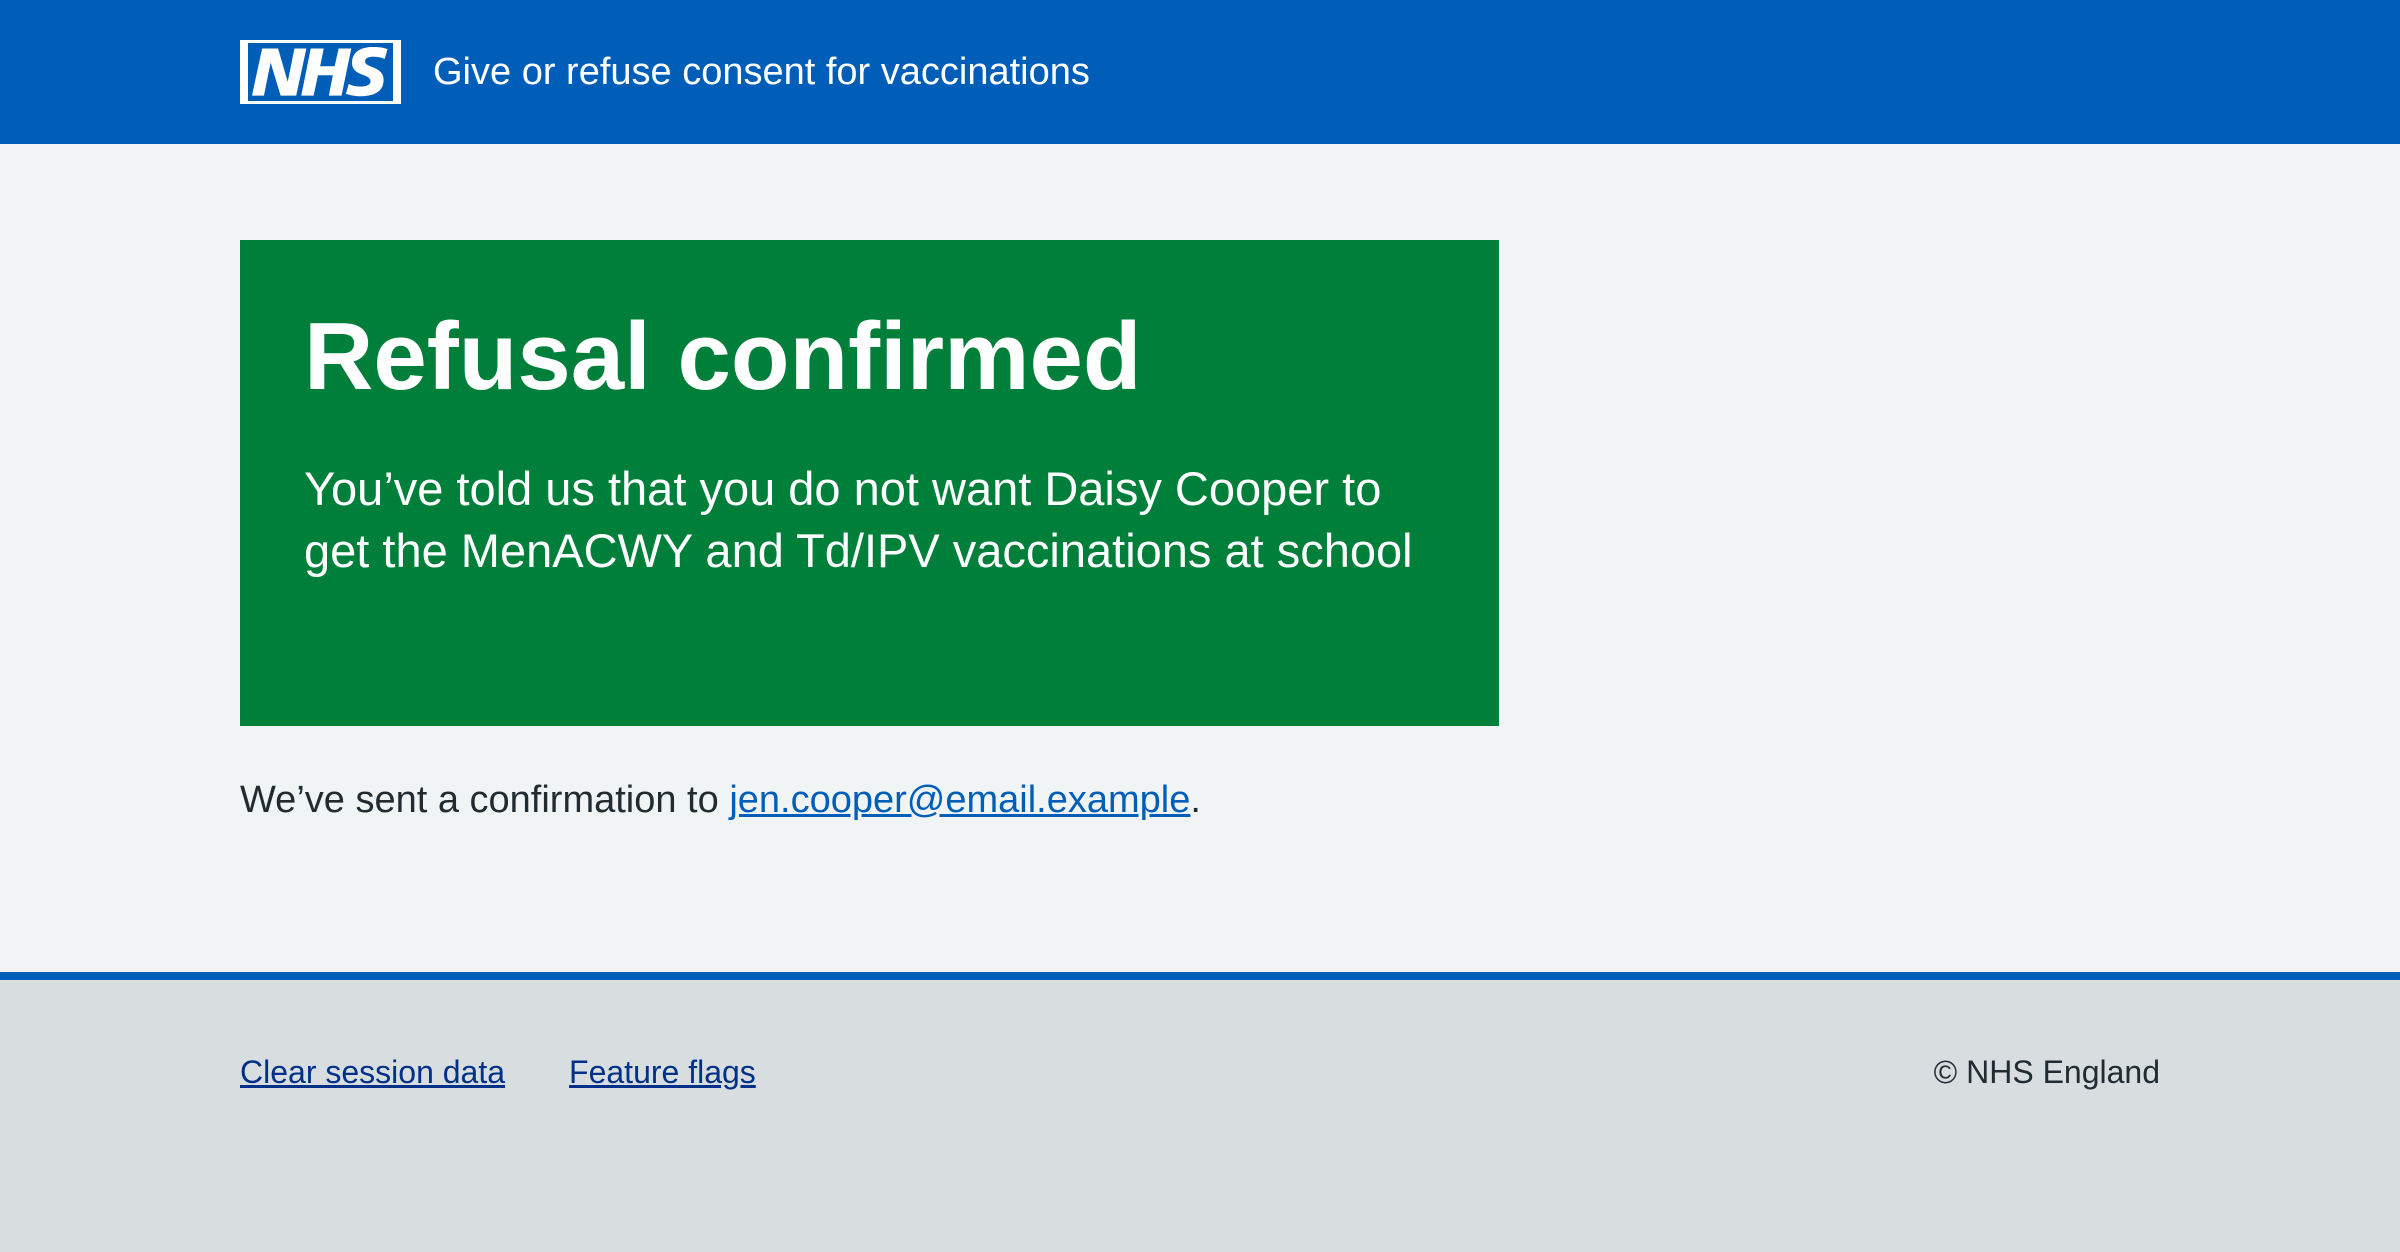 The width and height of the screenshot is (2400, 1252). What do you see at coordinates (1195, 800) in the screenshot?
I see `confirmation-suffix: .` at bounding box center [1195, 800].